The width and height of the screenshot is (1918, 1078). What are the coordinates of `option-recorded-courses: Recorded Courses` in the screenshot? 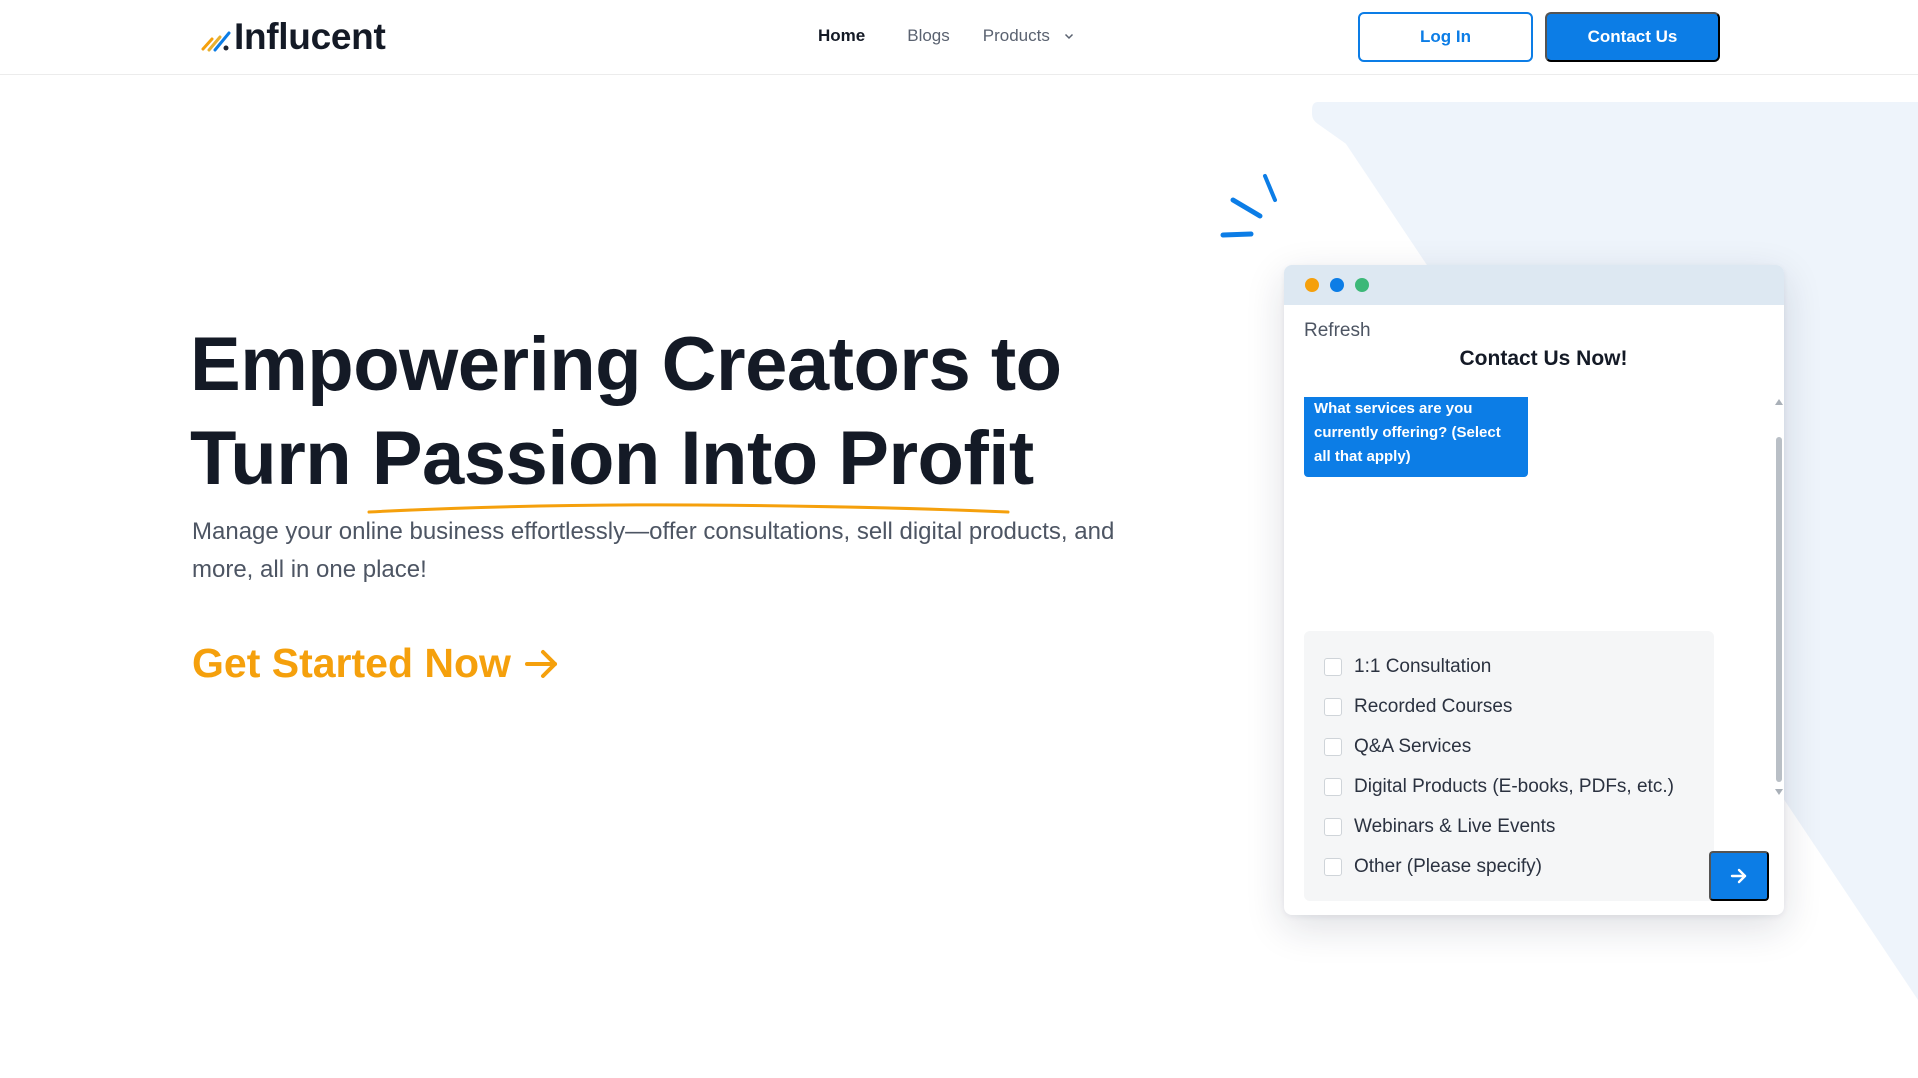 It's located at (1509, 707).